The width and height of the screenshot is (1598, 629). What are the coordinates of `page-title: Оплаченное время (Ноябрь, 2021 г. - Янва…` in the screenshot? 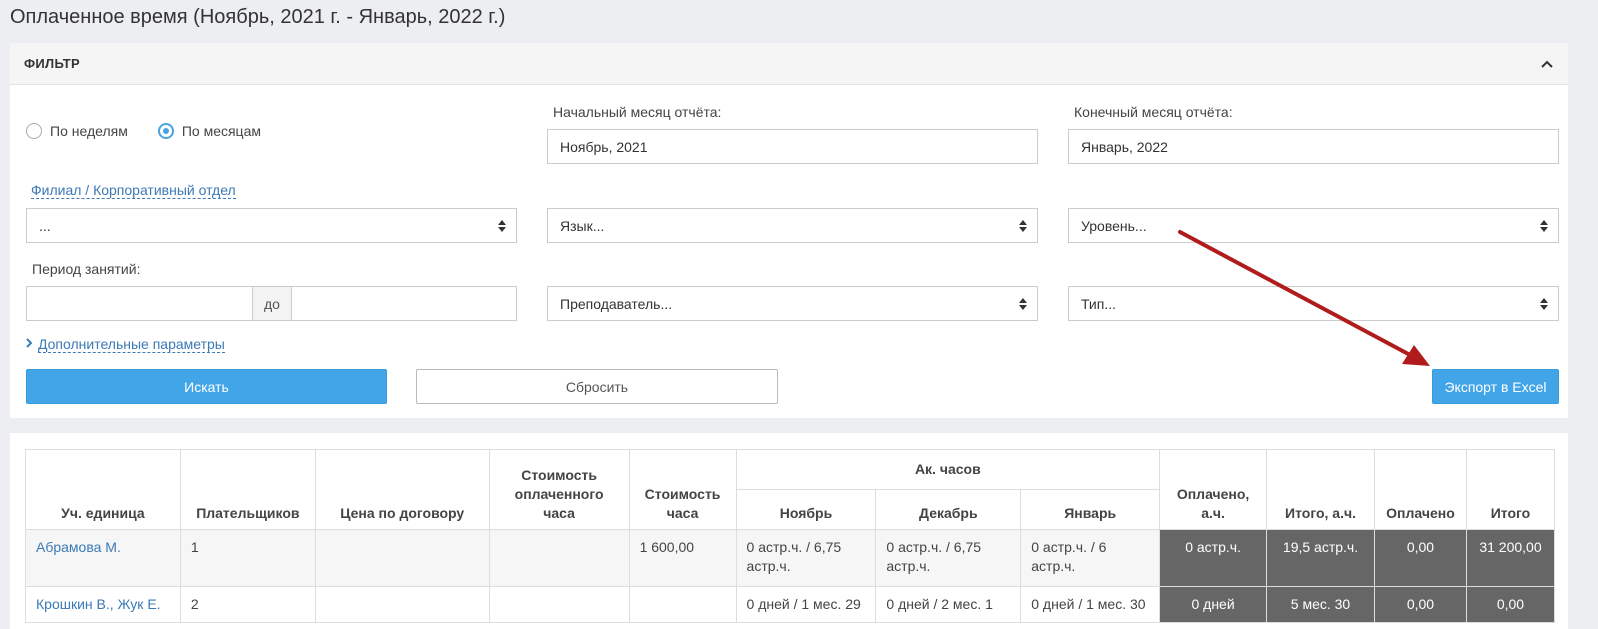 It's located at (258, 17).